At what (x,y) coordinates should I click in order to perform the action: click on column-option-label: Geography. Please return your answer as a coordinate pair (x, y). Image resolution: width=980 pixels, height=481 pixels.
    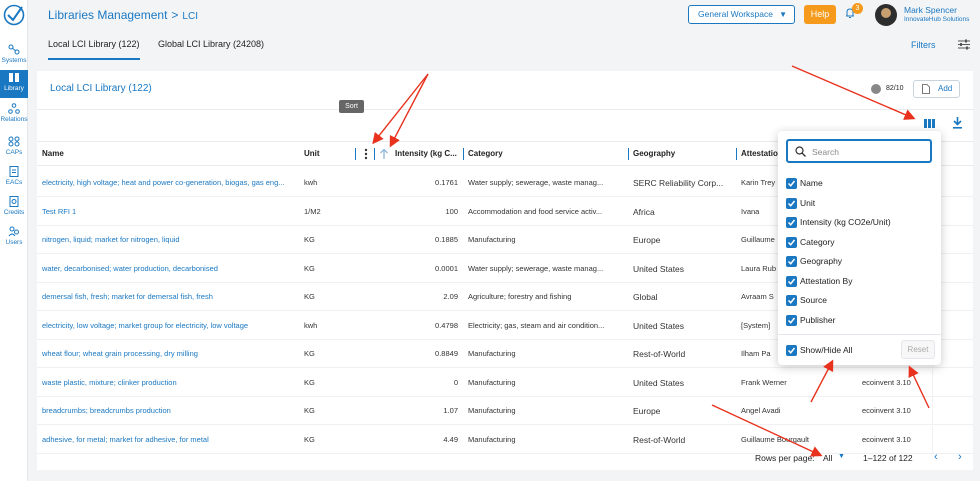
    Looking at the image, I should click on (821, 261).